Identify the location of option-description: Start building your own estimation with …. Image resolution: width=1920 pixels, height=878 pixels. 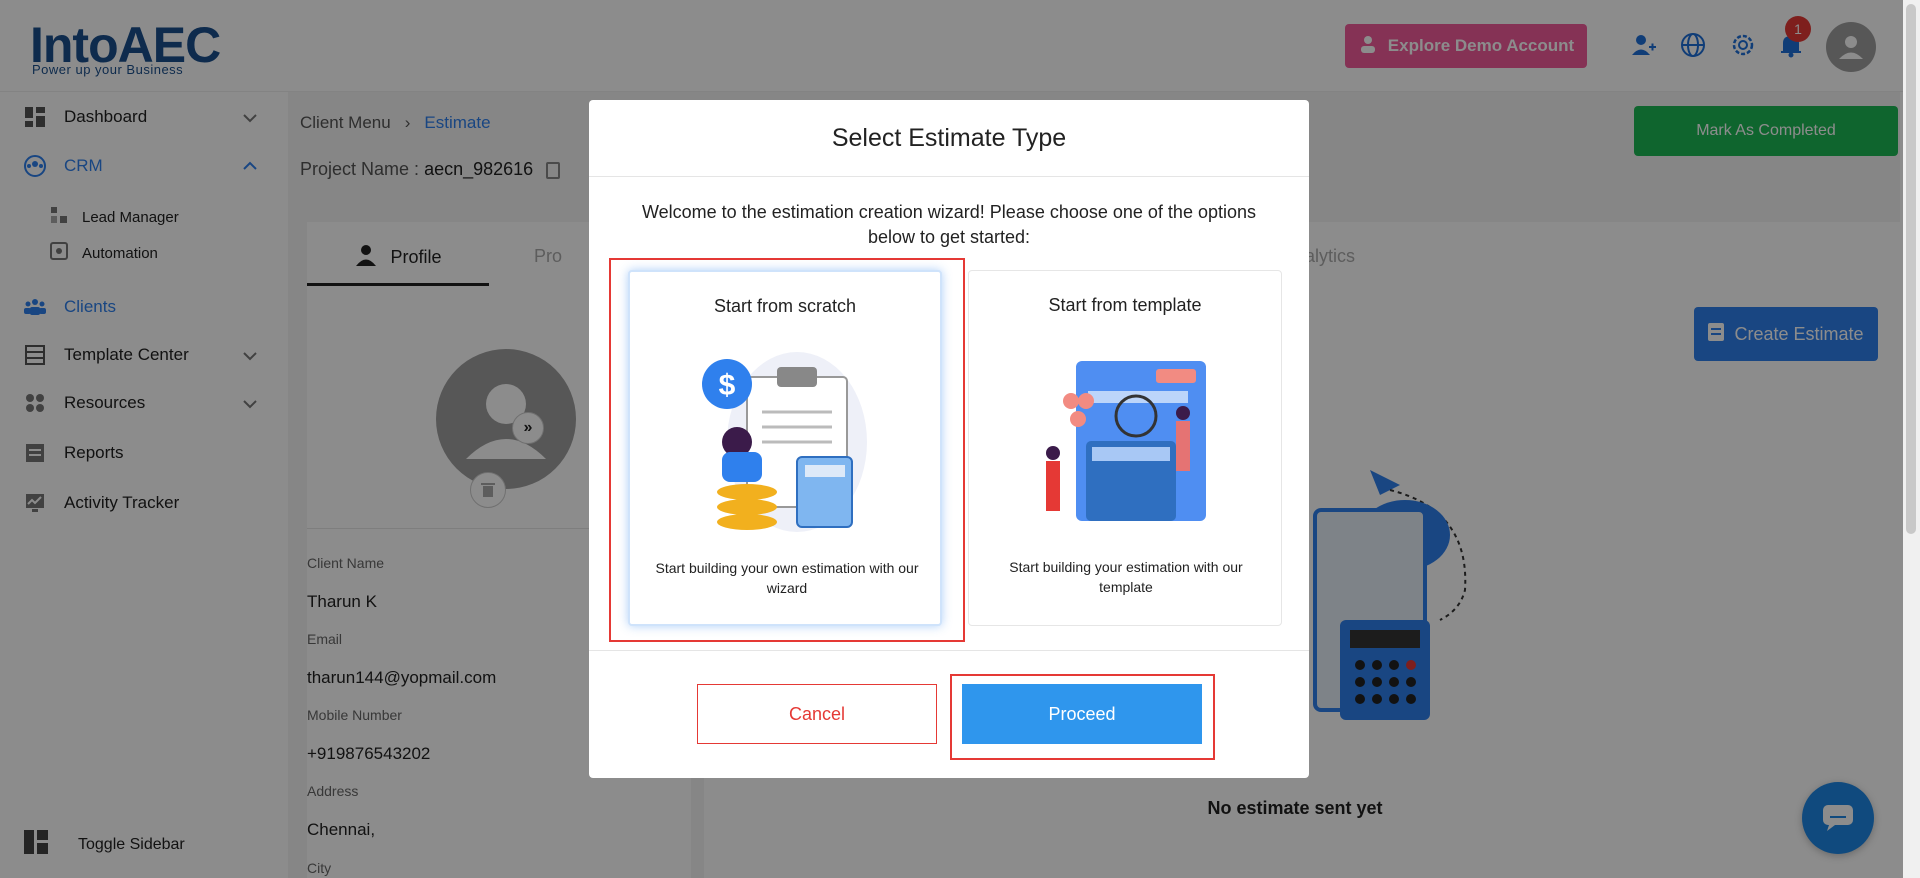
(787, 578).